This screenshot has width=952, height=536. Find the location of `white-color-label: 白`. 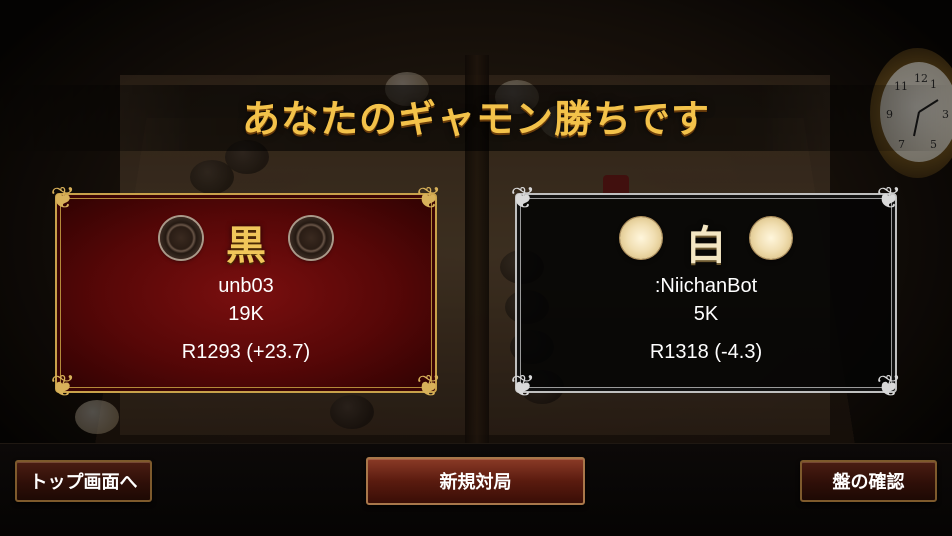

white-color-label: 白 is located at coordinates (706, 246).